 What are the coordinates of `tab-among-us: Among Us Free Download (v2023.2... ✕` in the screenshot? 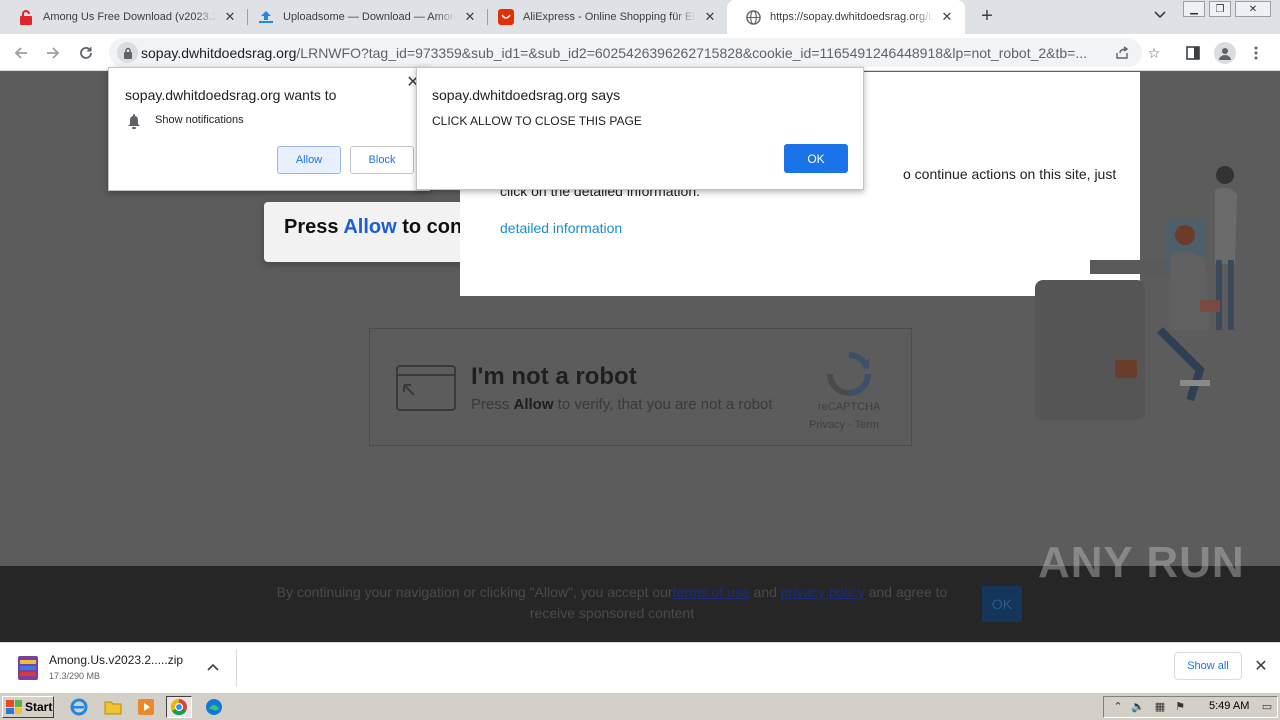 It's located at (124, 17).